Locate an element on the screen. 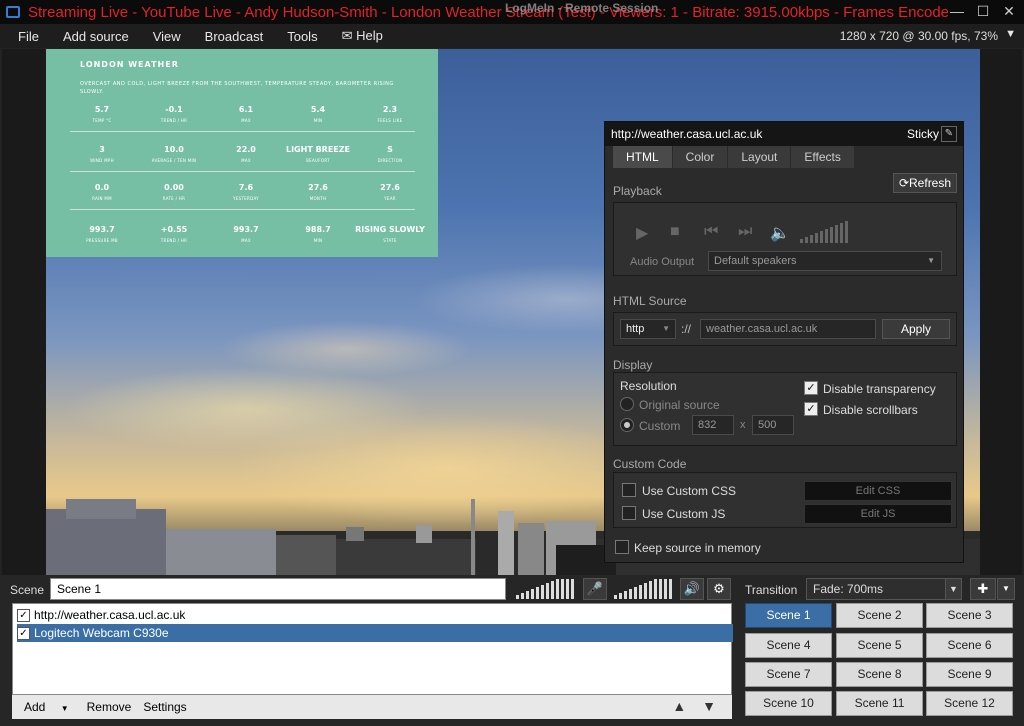  weather-label: FEELS LIKE is located at coordinates (390, 120).